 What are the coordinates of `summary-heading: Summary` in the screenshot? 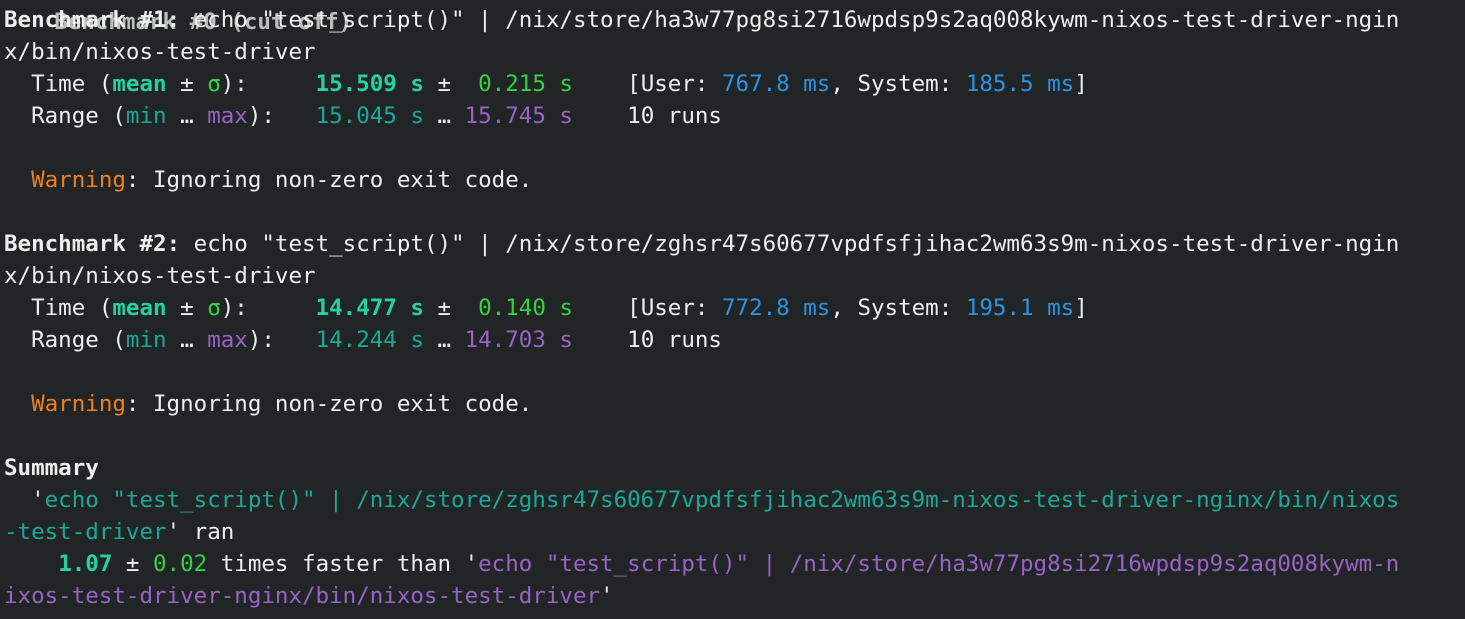 It's located at (51, 468).